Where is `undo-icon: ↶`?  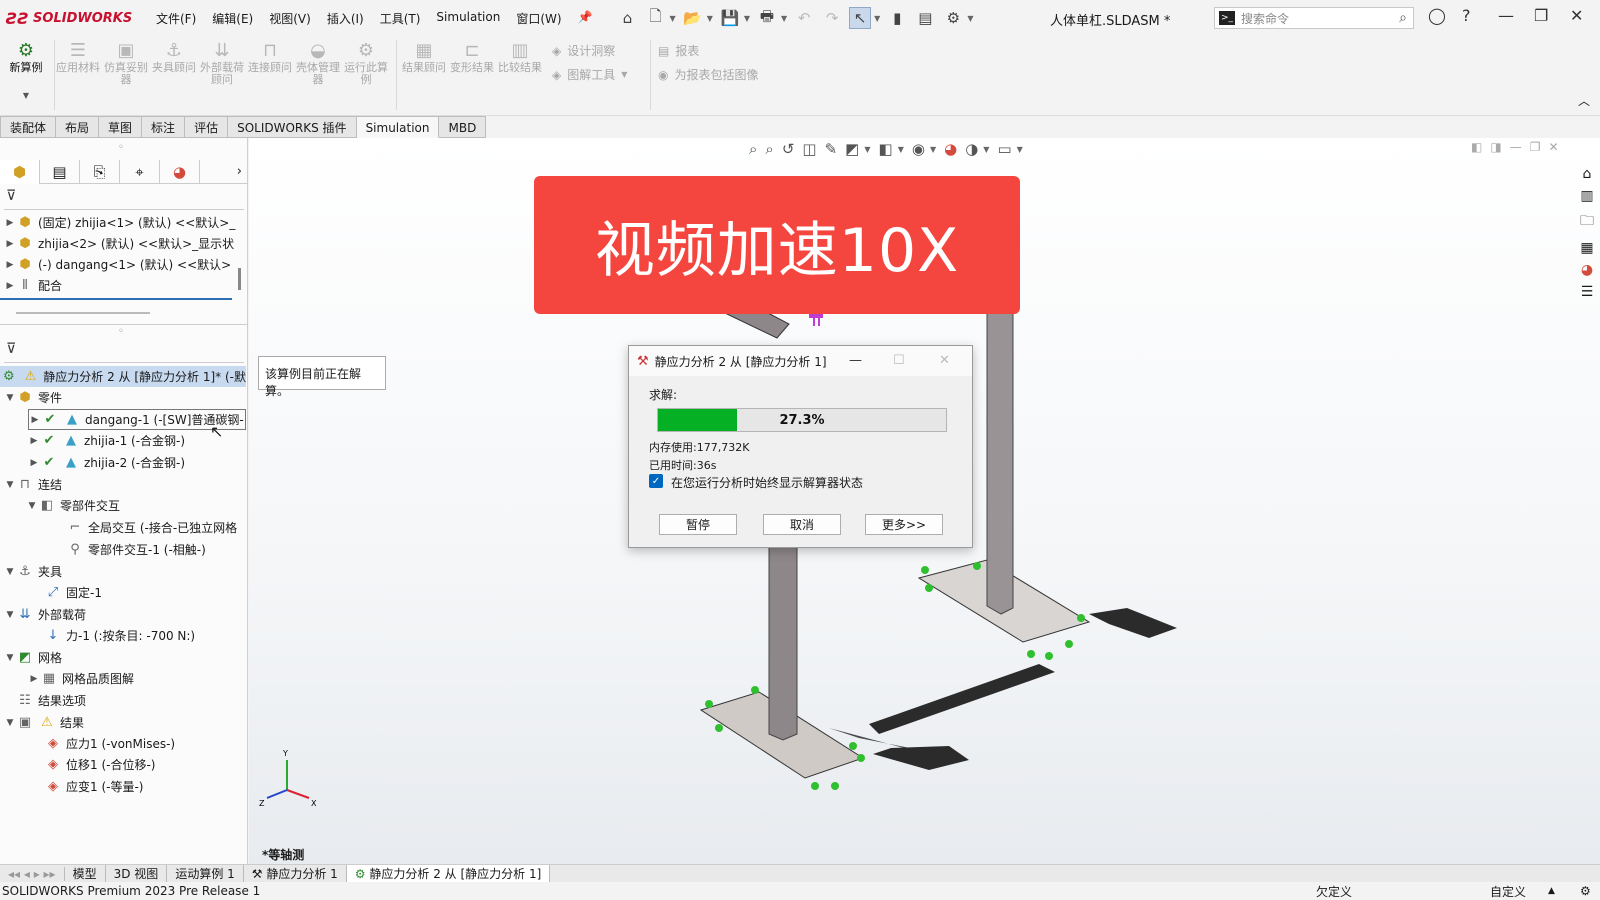 undo-icon: ↶ is located at coordinates (804, 18).